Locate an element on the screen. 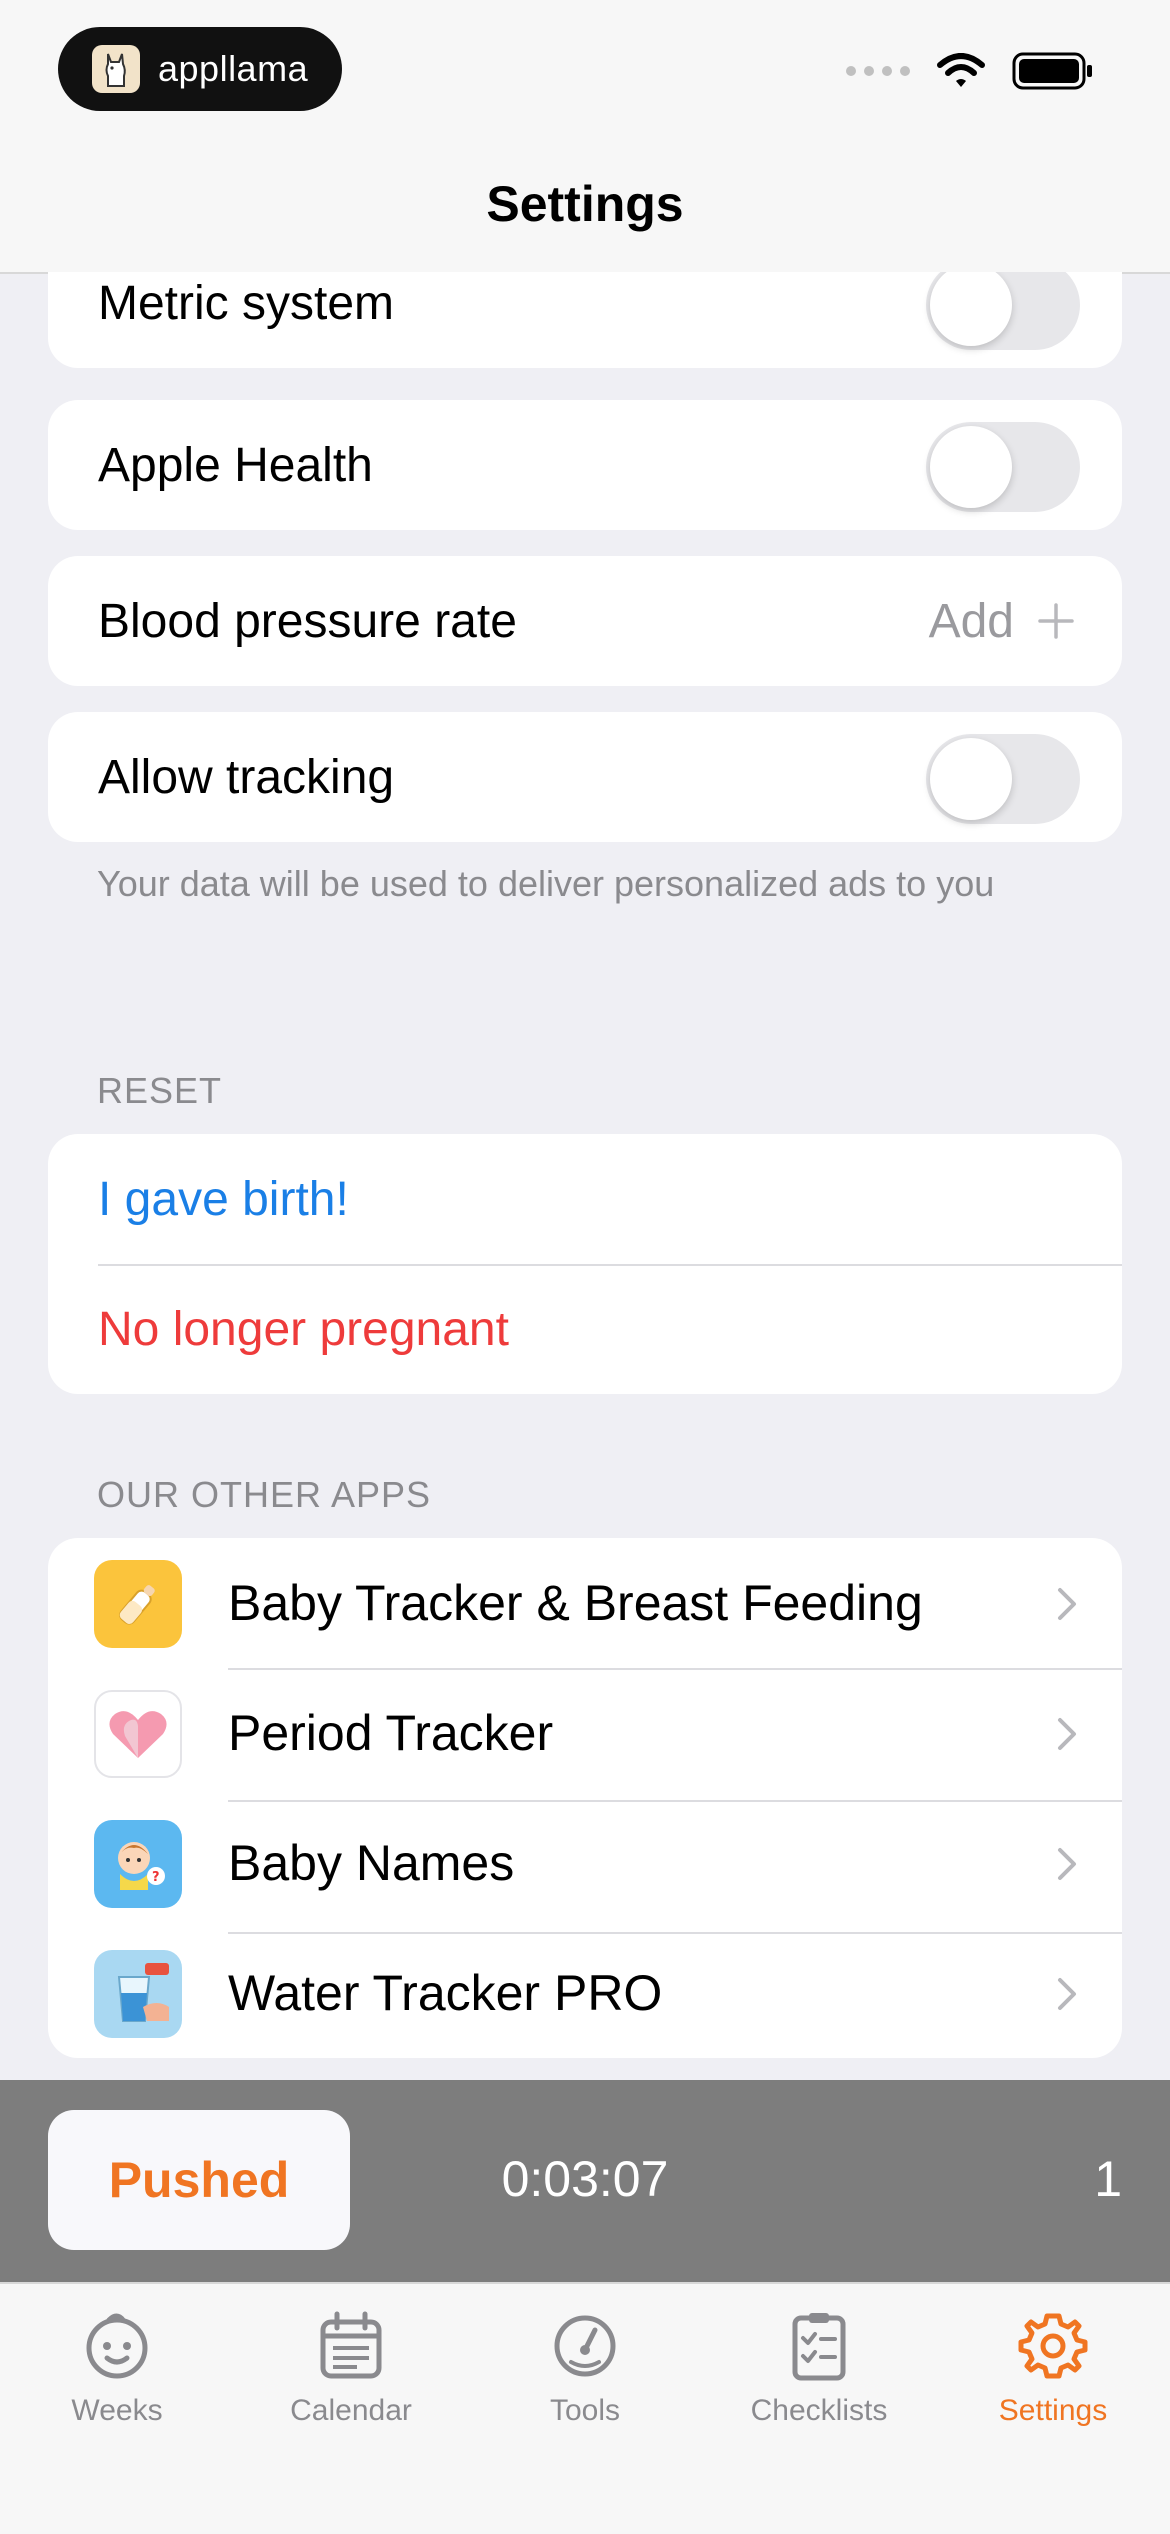 Image resolution: width=1170 pixels, height=2534 pixels. signal-dots-icon is located at coordinates (878, 71).